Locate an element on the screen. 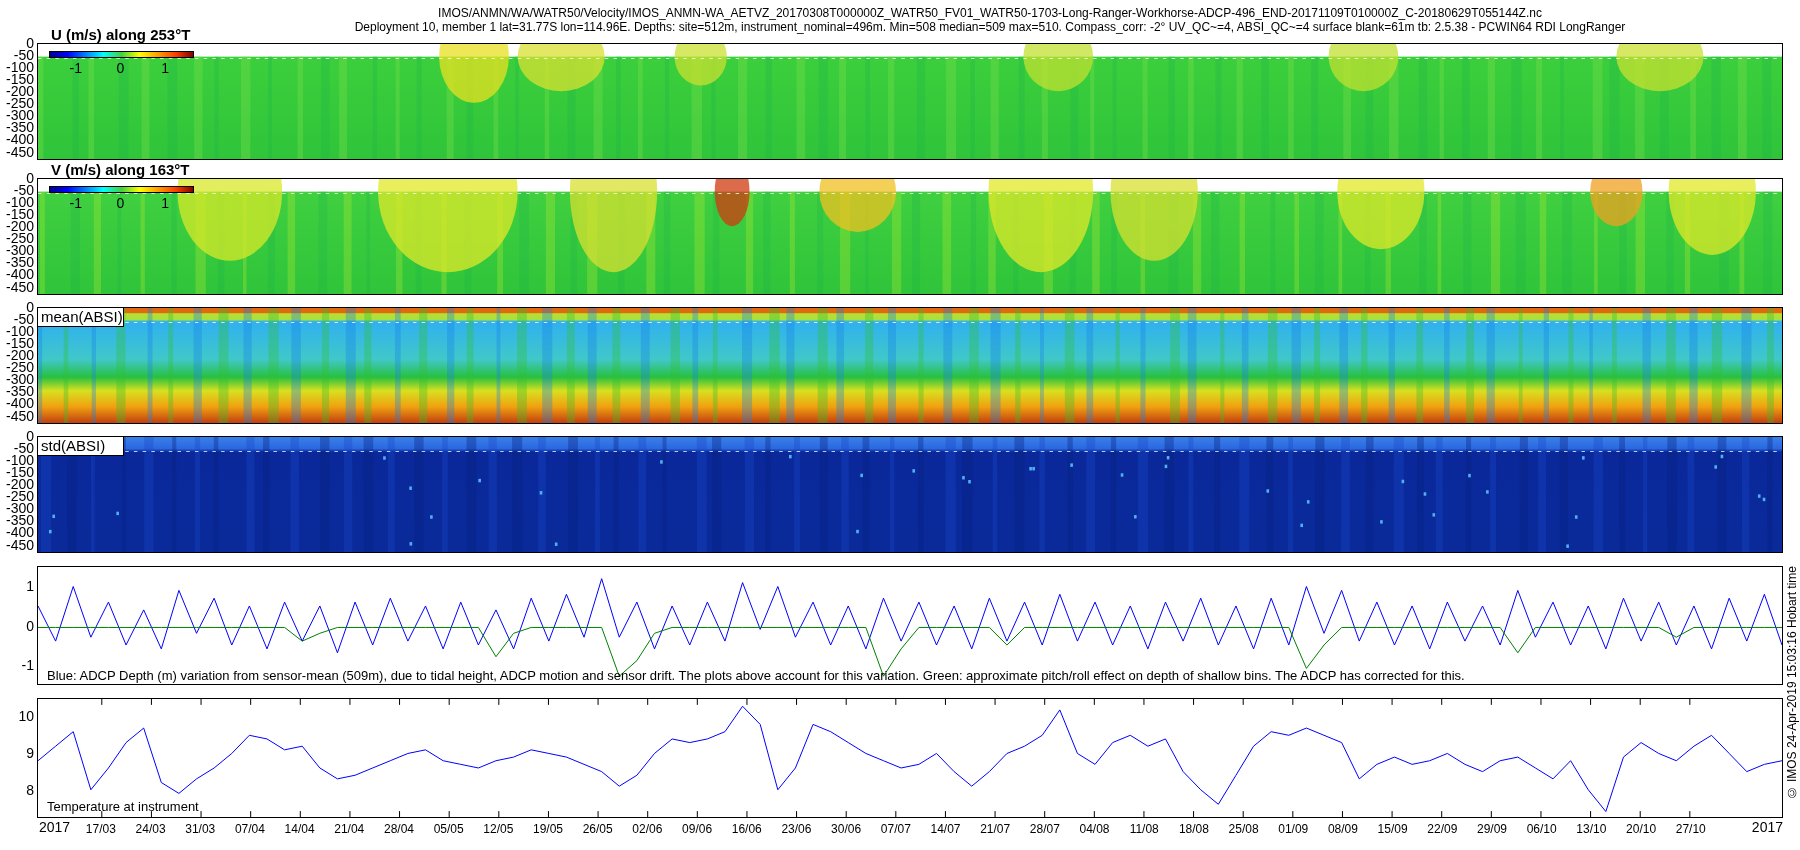 Image resolution: width=1800 pixels, height=850 pixels. x-tick-label: 25/08 is located at coordinates (1243, 829).